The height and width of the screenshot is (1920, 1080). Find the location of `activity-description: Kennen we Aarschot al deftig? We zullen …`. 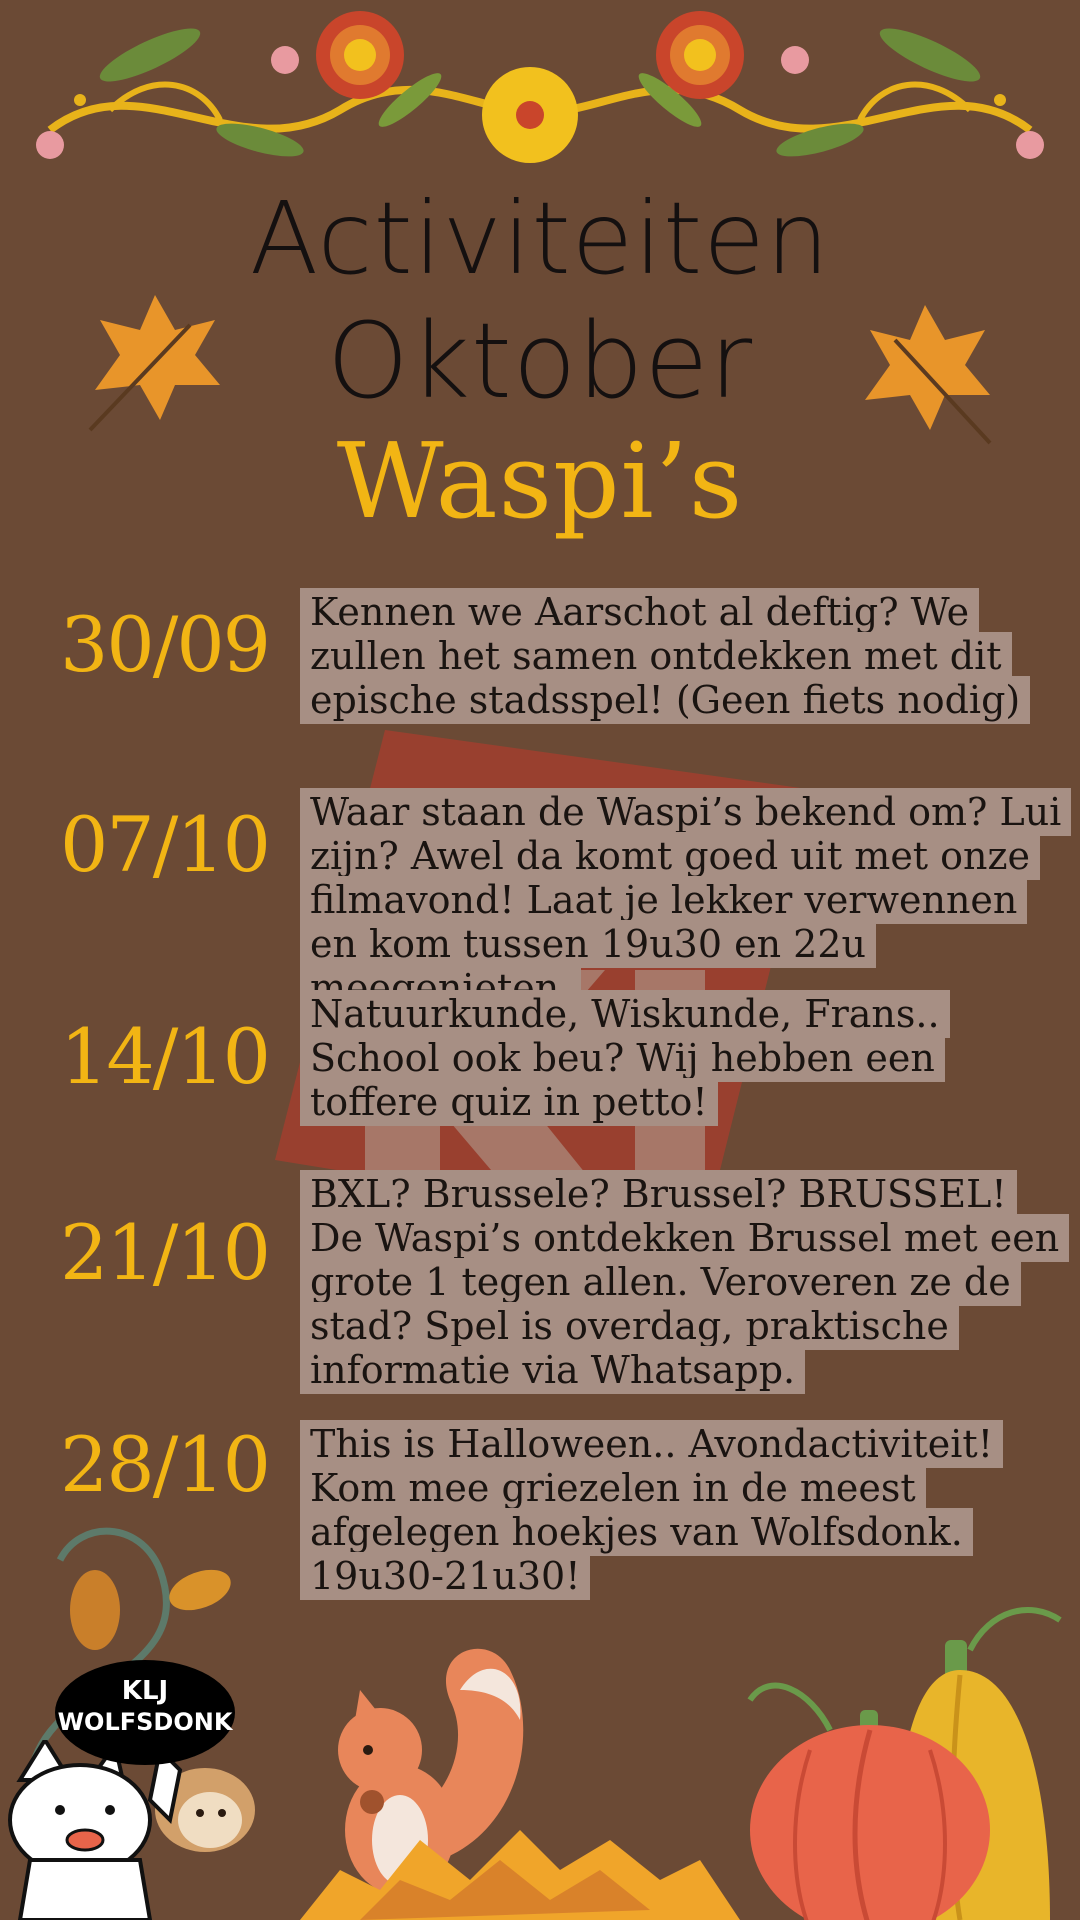

activity-description: Kennen we Aarschot al deftig? We zullen … is located at coordinates (685, 656).